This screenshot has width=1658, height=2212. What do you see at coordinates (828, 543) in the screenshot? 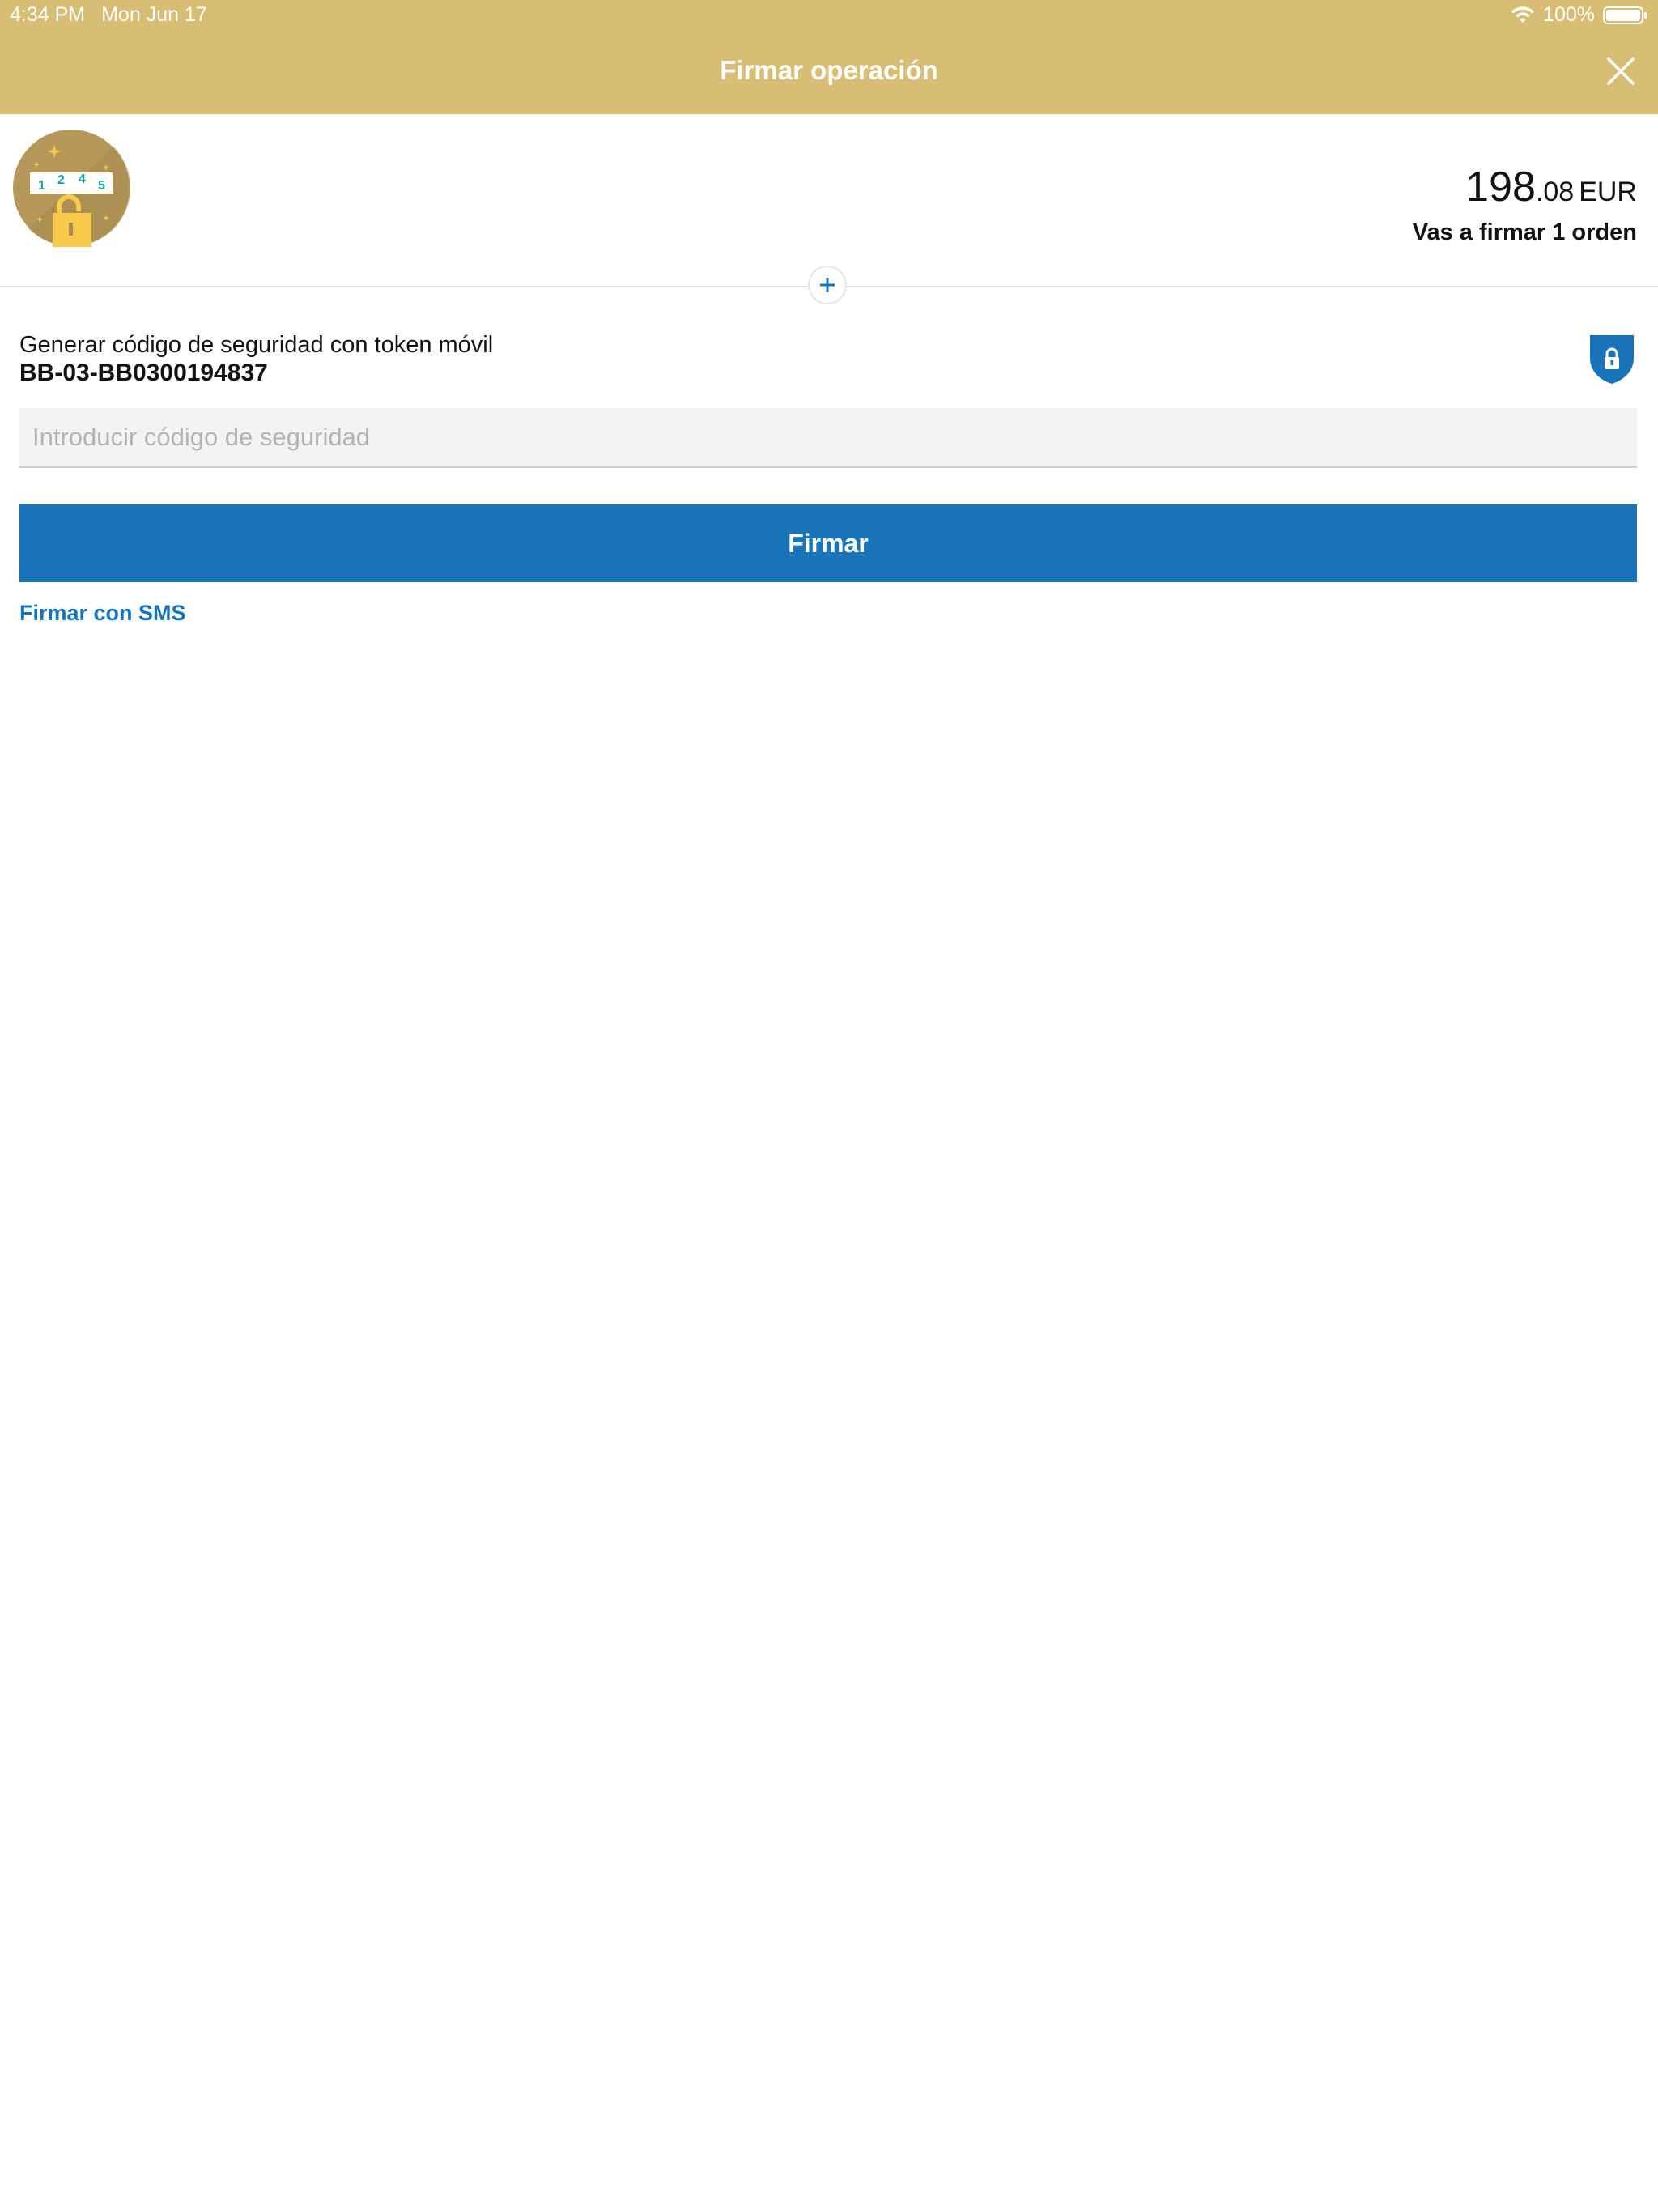
I see `sign-button: Firmar` at bounding box center [828, 543].